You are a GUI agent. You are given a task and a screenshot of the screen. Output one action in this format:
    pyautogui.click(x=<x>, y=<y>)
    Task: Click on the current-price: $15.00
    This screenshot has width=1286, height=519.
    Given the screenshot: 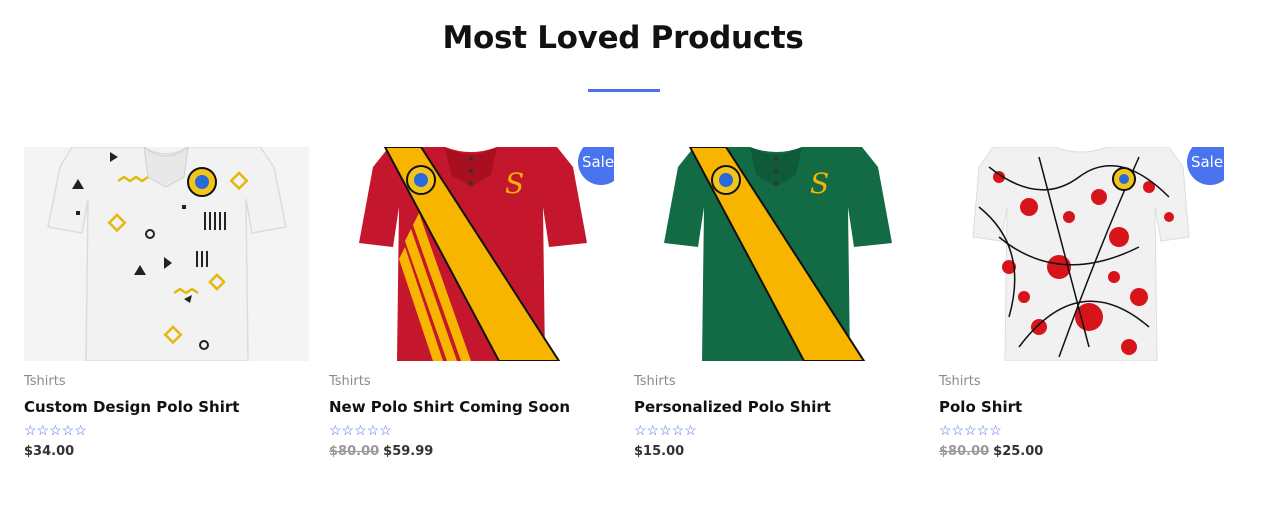 What is the action you would take?
    pyautogui.click(x=659, y=451)
    